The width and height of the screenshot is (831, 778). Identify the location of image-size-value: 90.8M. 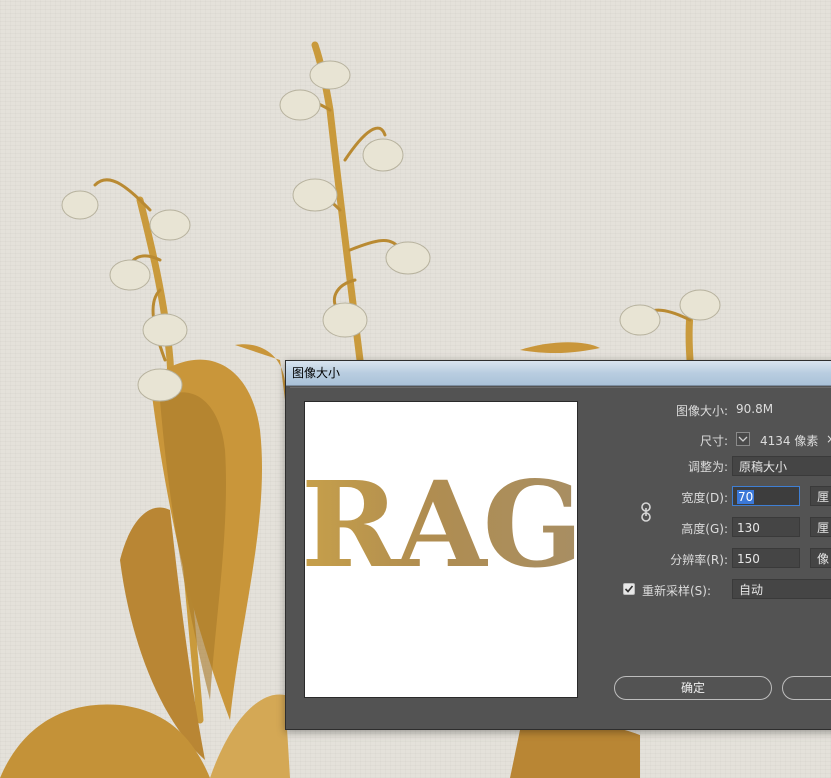
(755, 409).